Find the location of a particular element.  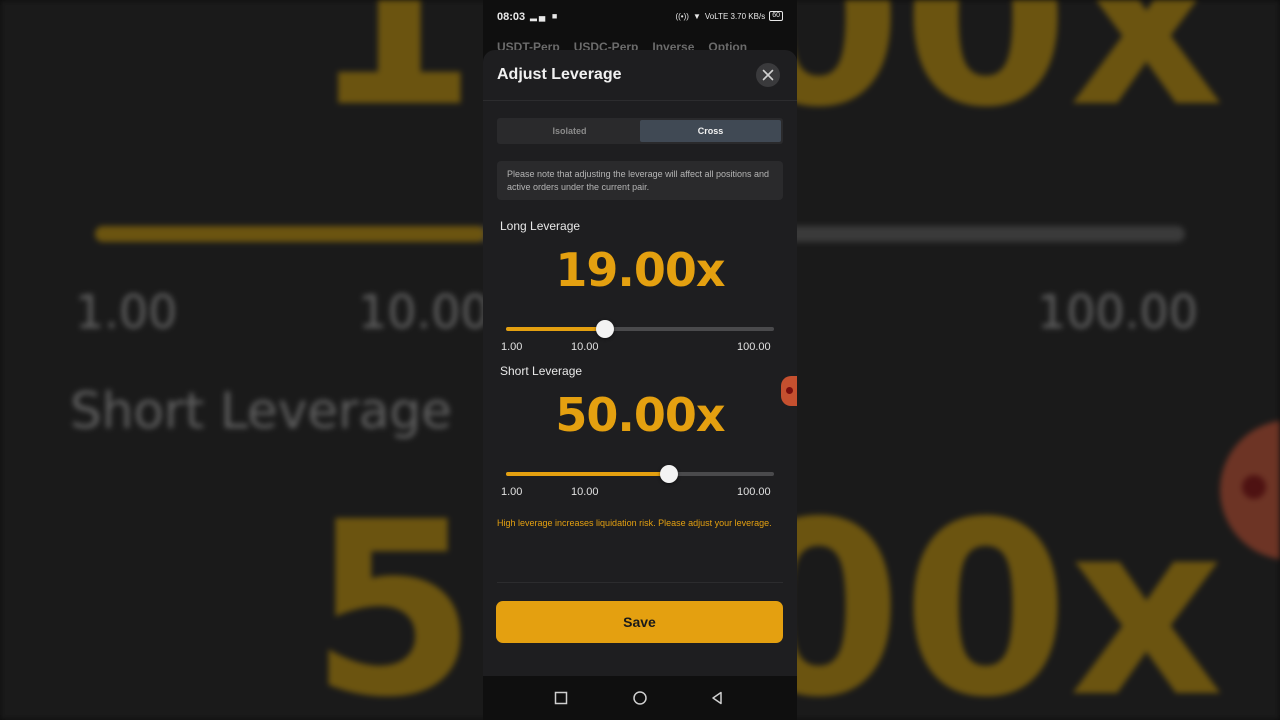

floating-assistant-icon is located at coordinates (789, 391).